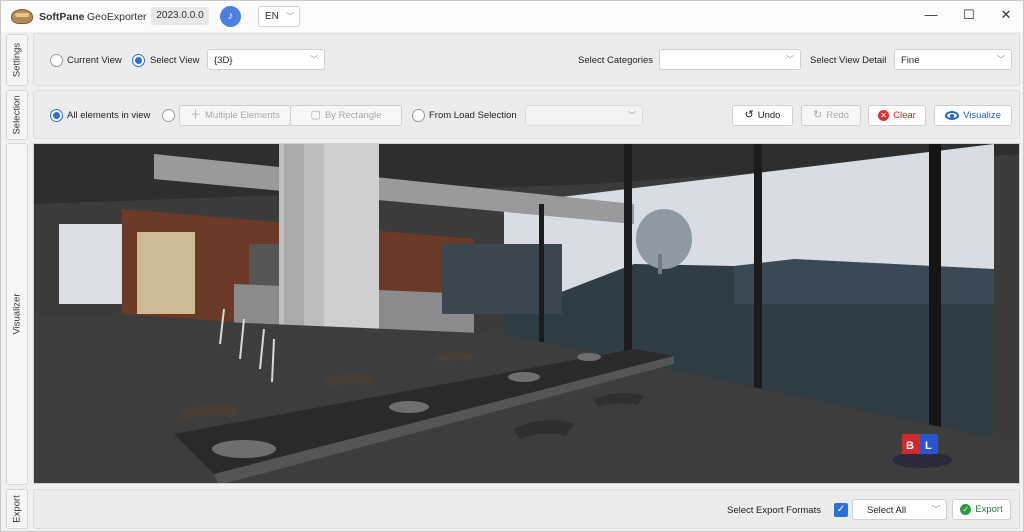 This screenshot has width=1024, height=532. I want to click on redo-button: ↻ Redo, so click(831, 115).